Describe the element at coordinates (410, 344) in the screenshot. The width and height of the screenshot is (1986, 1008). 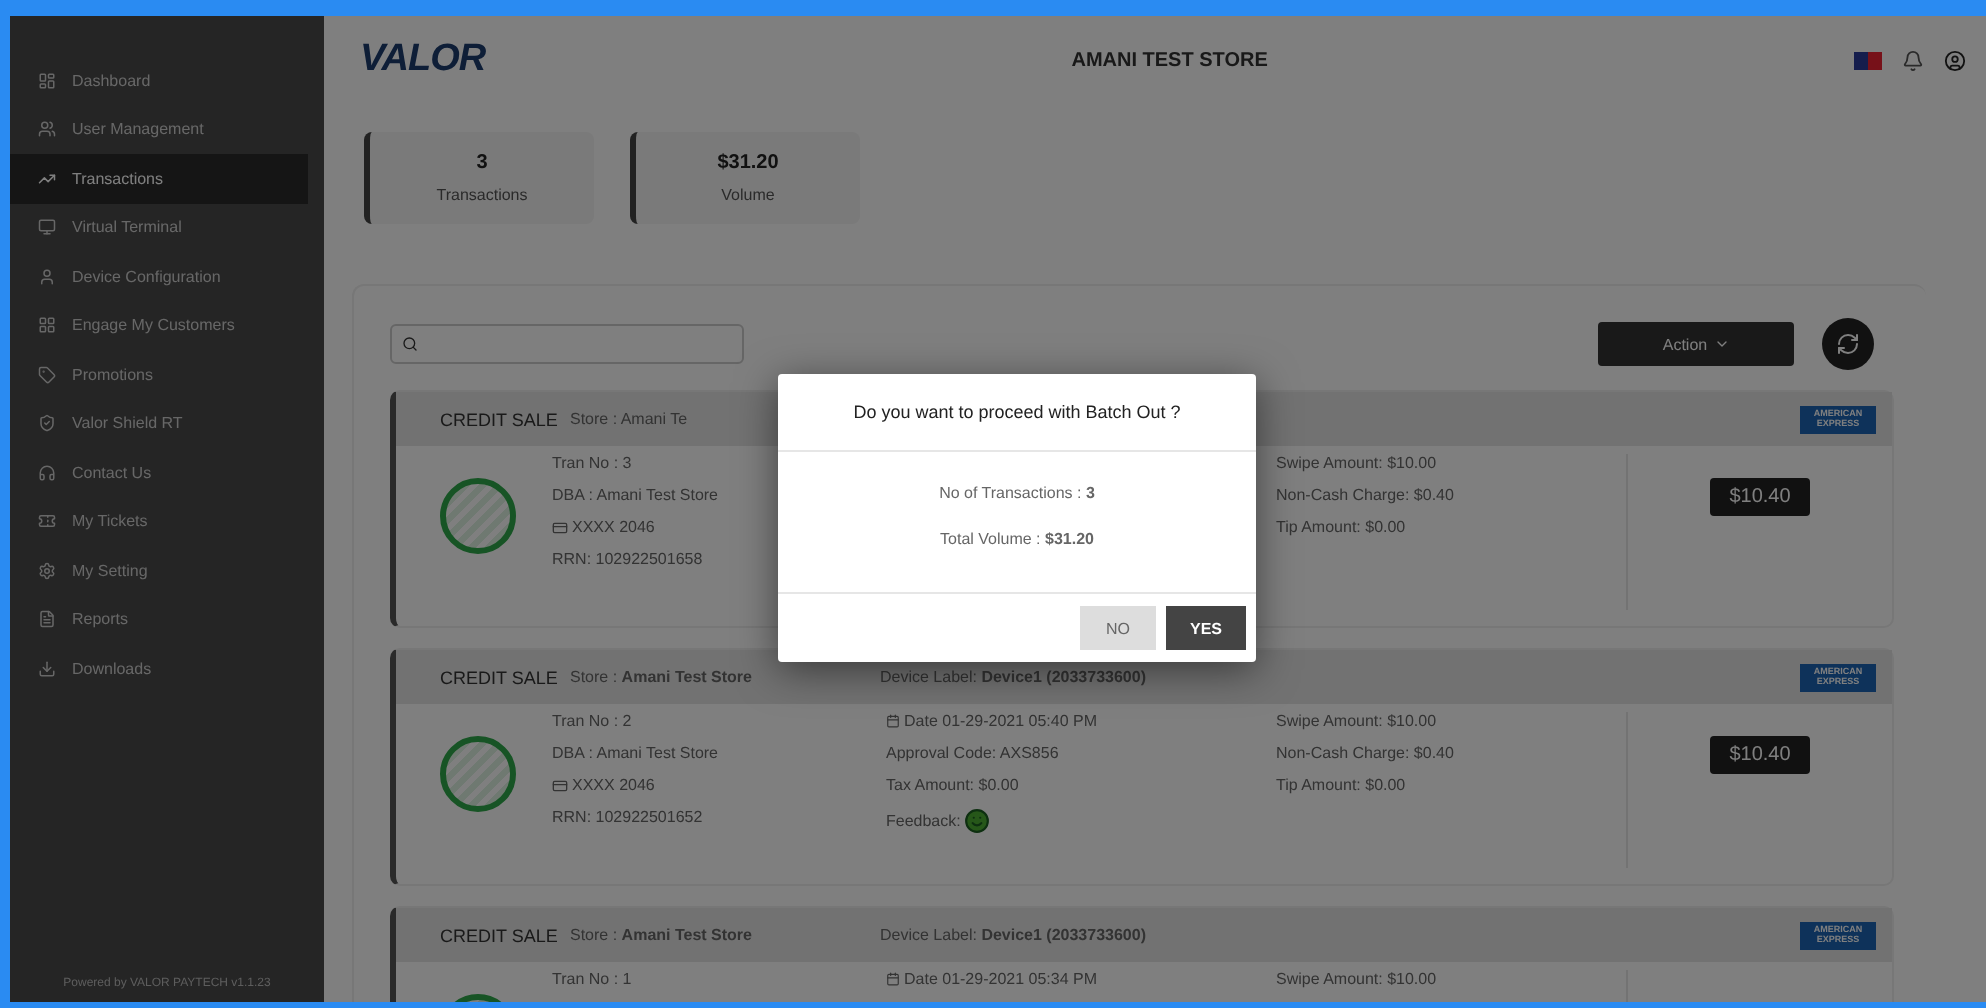
I see `search-icon` at that location.